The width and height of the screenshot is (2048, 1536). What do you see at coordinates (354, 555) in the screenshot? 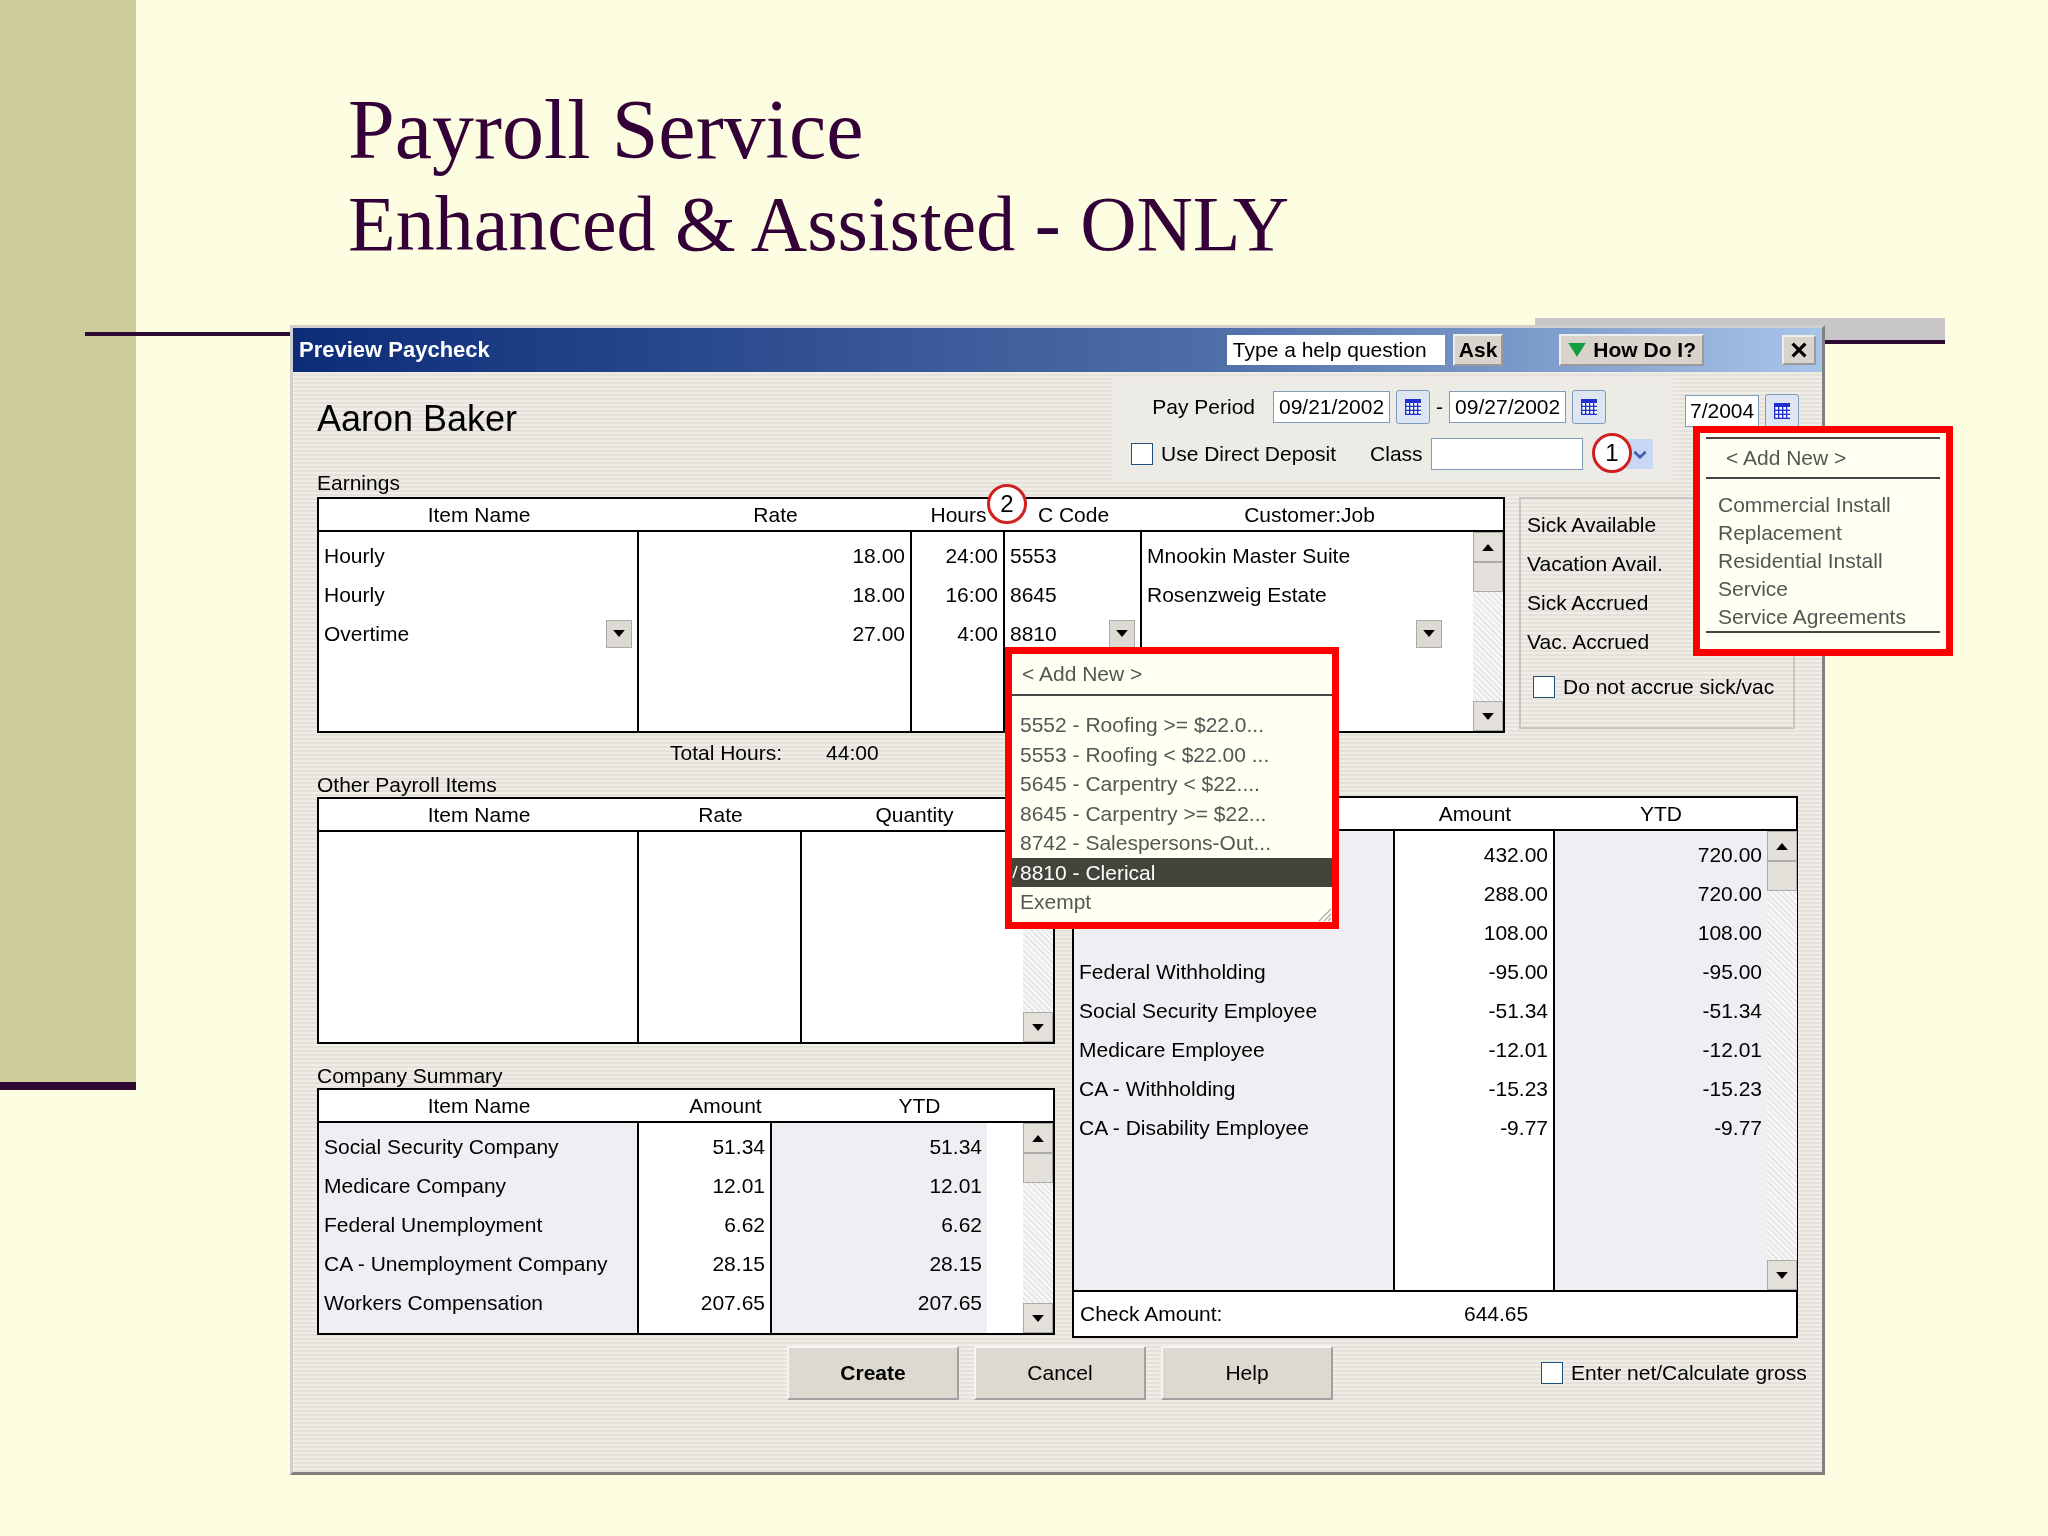
I see `table-cell-text: Hourly` at bounding box center [354, 555].